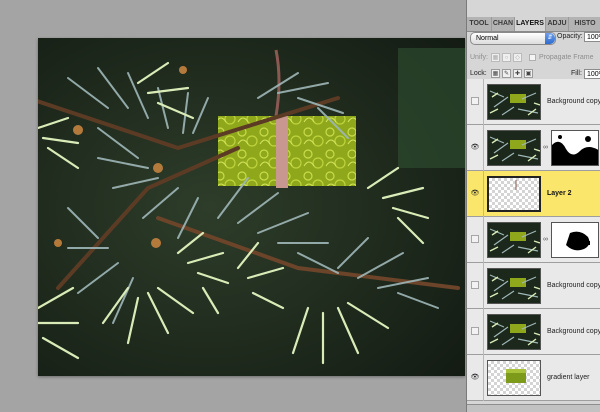 This screenshot has width=600, height=412. Describe the element at coordinates (487, 38) in the screenshot. I see `blend-mode-value: Normal` at that location.